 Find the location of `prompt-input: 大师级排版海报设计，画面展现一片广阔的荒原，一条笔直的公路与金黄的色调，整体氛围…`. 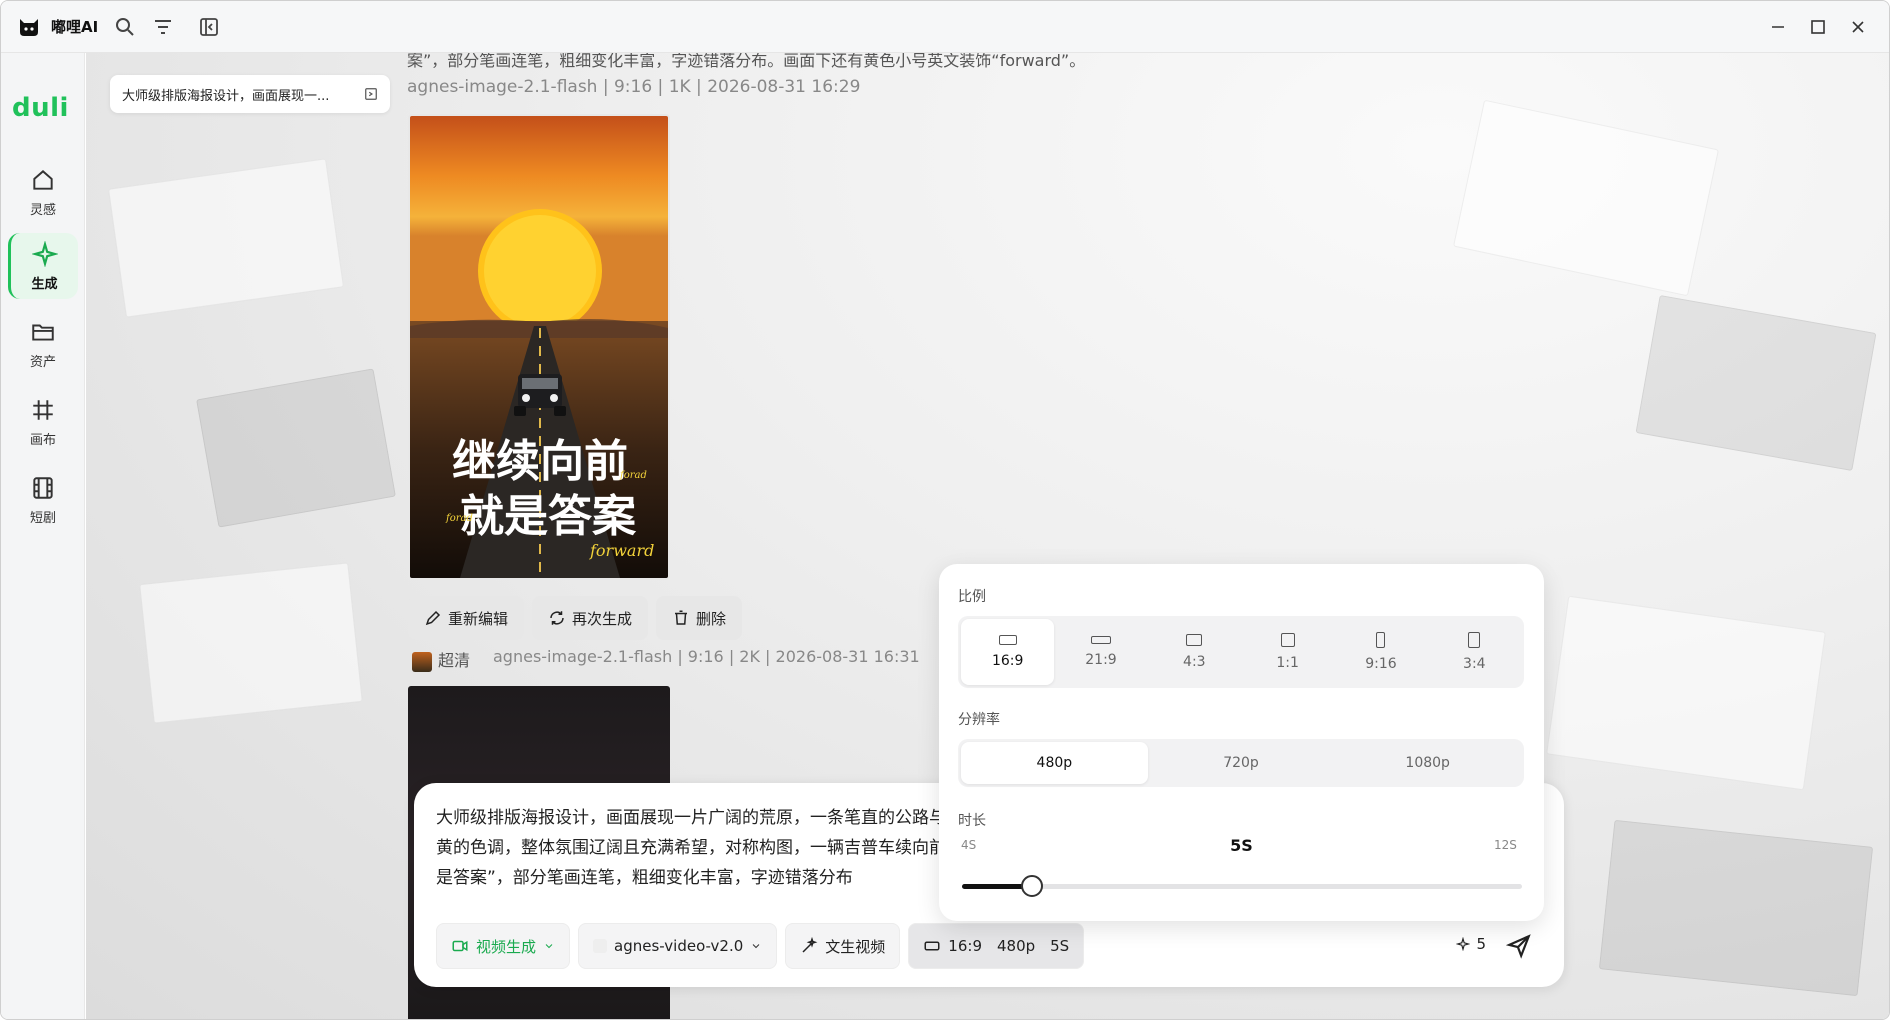

prompt-input: 大师级排版海报设计，画面展现一片广阔的荒原，一条笔直的公路与金黄的色调，整体氛围… is located at coordinates (706, 848).